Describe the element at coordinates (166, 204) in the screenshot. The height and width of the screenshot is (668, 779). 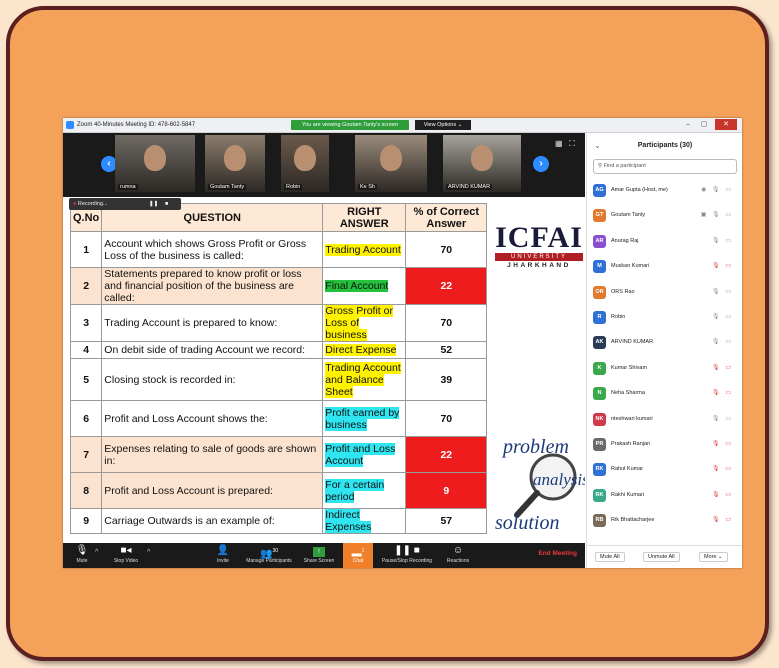
I see `stop-recording-icon: ■` at that location.